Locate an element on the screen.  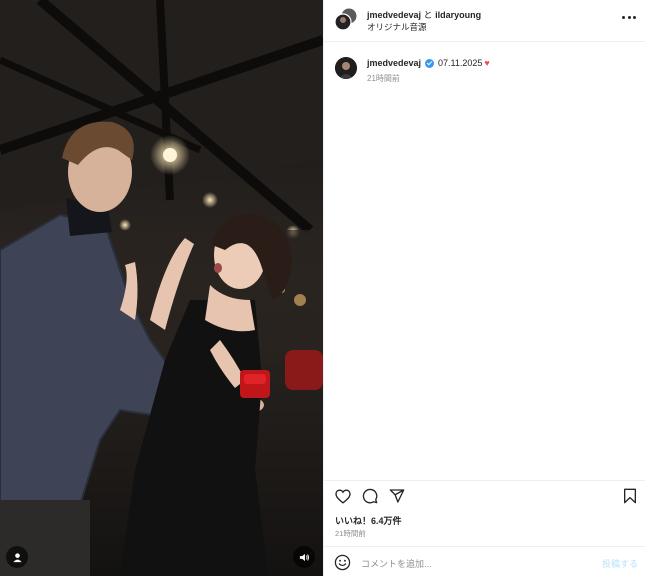
post-comment-button: 投稿する is located at coordinates (620, 563).